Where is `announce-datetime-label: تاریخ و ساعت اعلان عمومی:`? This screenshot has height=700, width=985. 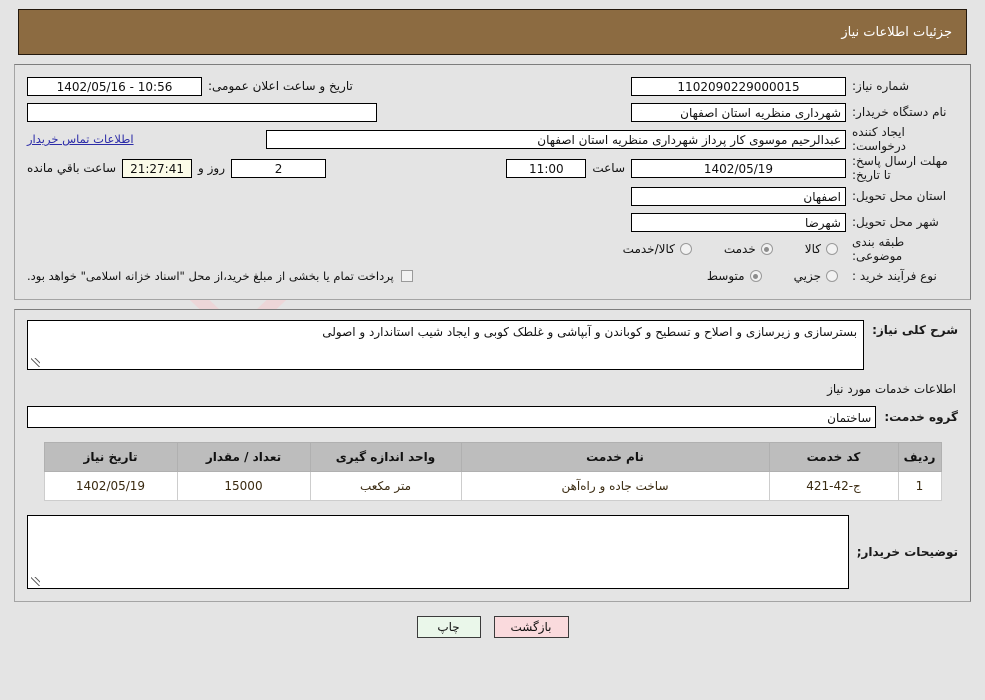 announce-datetime-label: تاریخ و ساعت اعلان عمومی: is located at coordinates (280, 86).